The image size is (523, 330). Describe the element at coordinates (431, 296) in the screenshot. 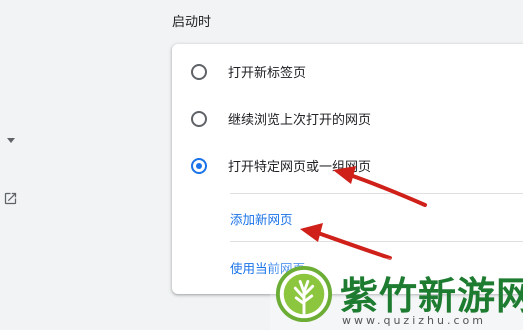

I see `watermark-brand: 紫竹新游网` at that location.